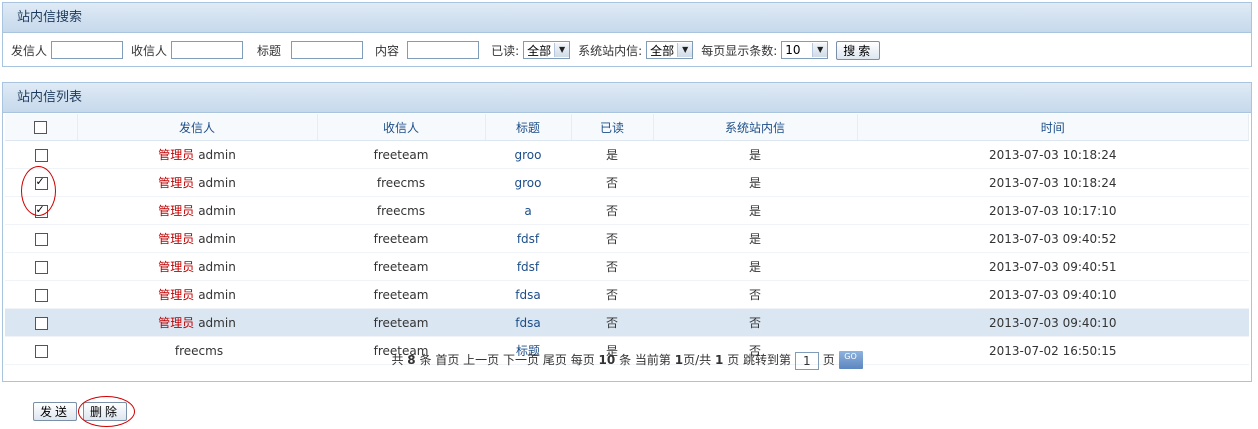 The height and width of the screenshot is (429, 1258). Describe the element at coordinates (401, 127) in the screenshot. I see `col-header-receiver: 收信人` at that location.